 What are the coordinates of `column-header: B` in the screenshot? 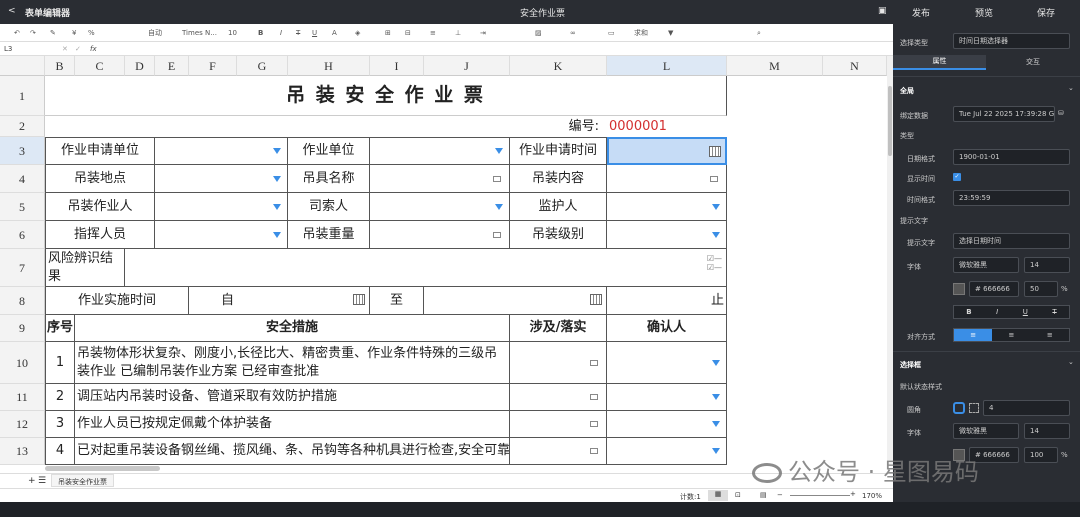 It's located at (60, 66).